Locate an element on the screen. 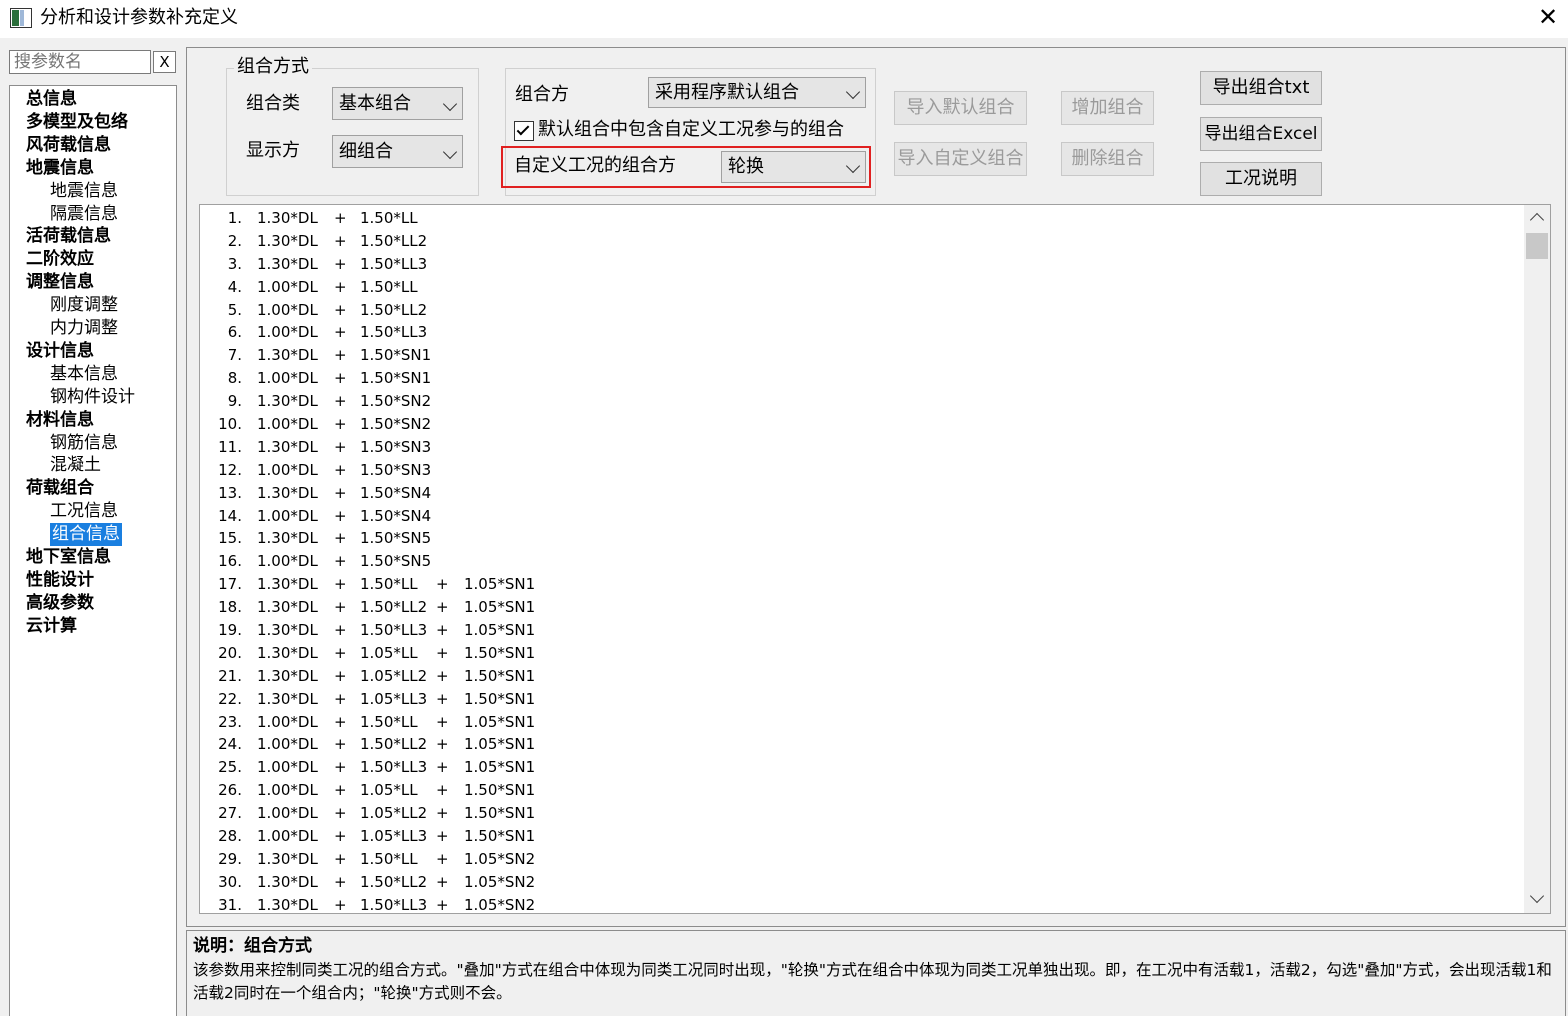  list-item: 8. 1.00*DL +1.50*SN1 is located at coordinates (860, 378).